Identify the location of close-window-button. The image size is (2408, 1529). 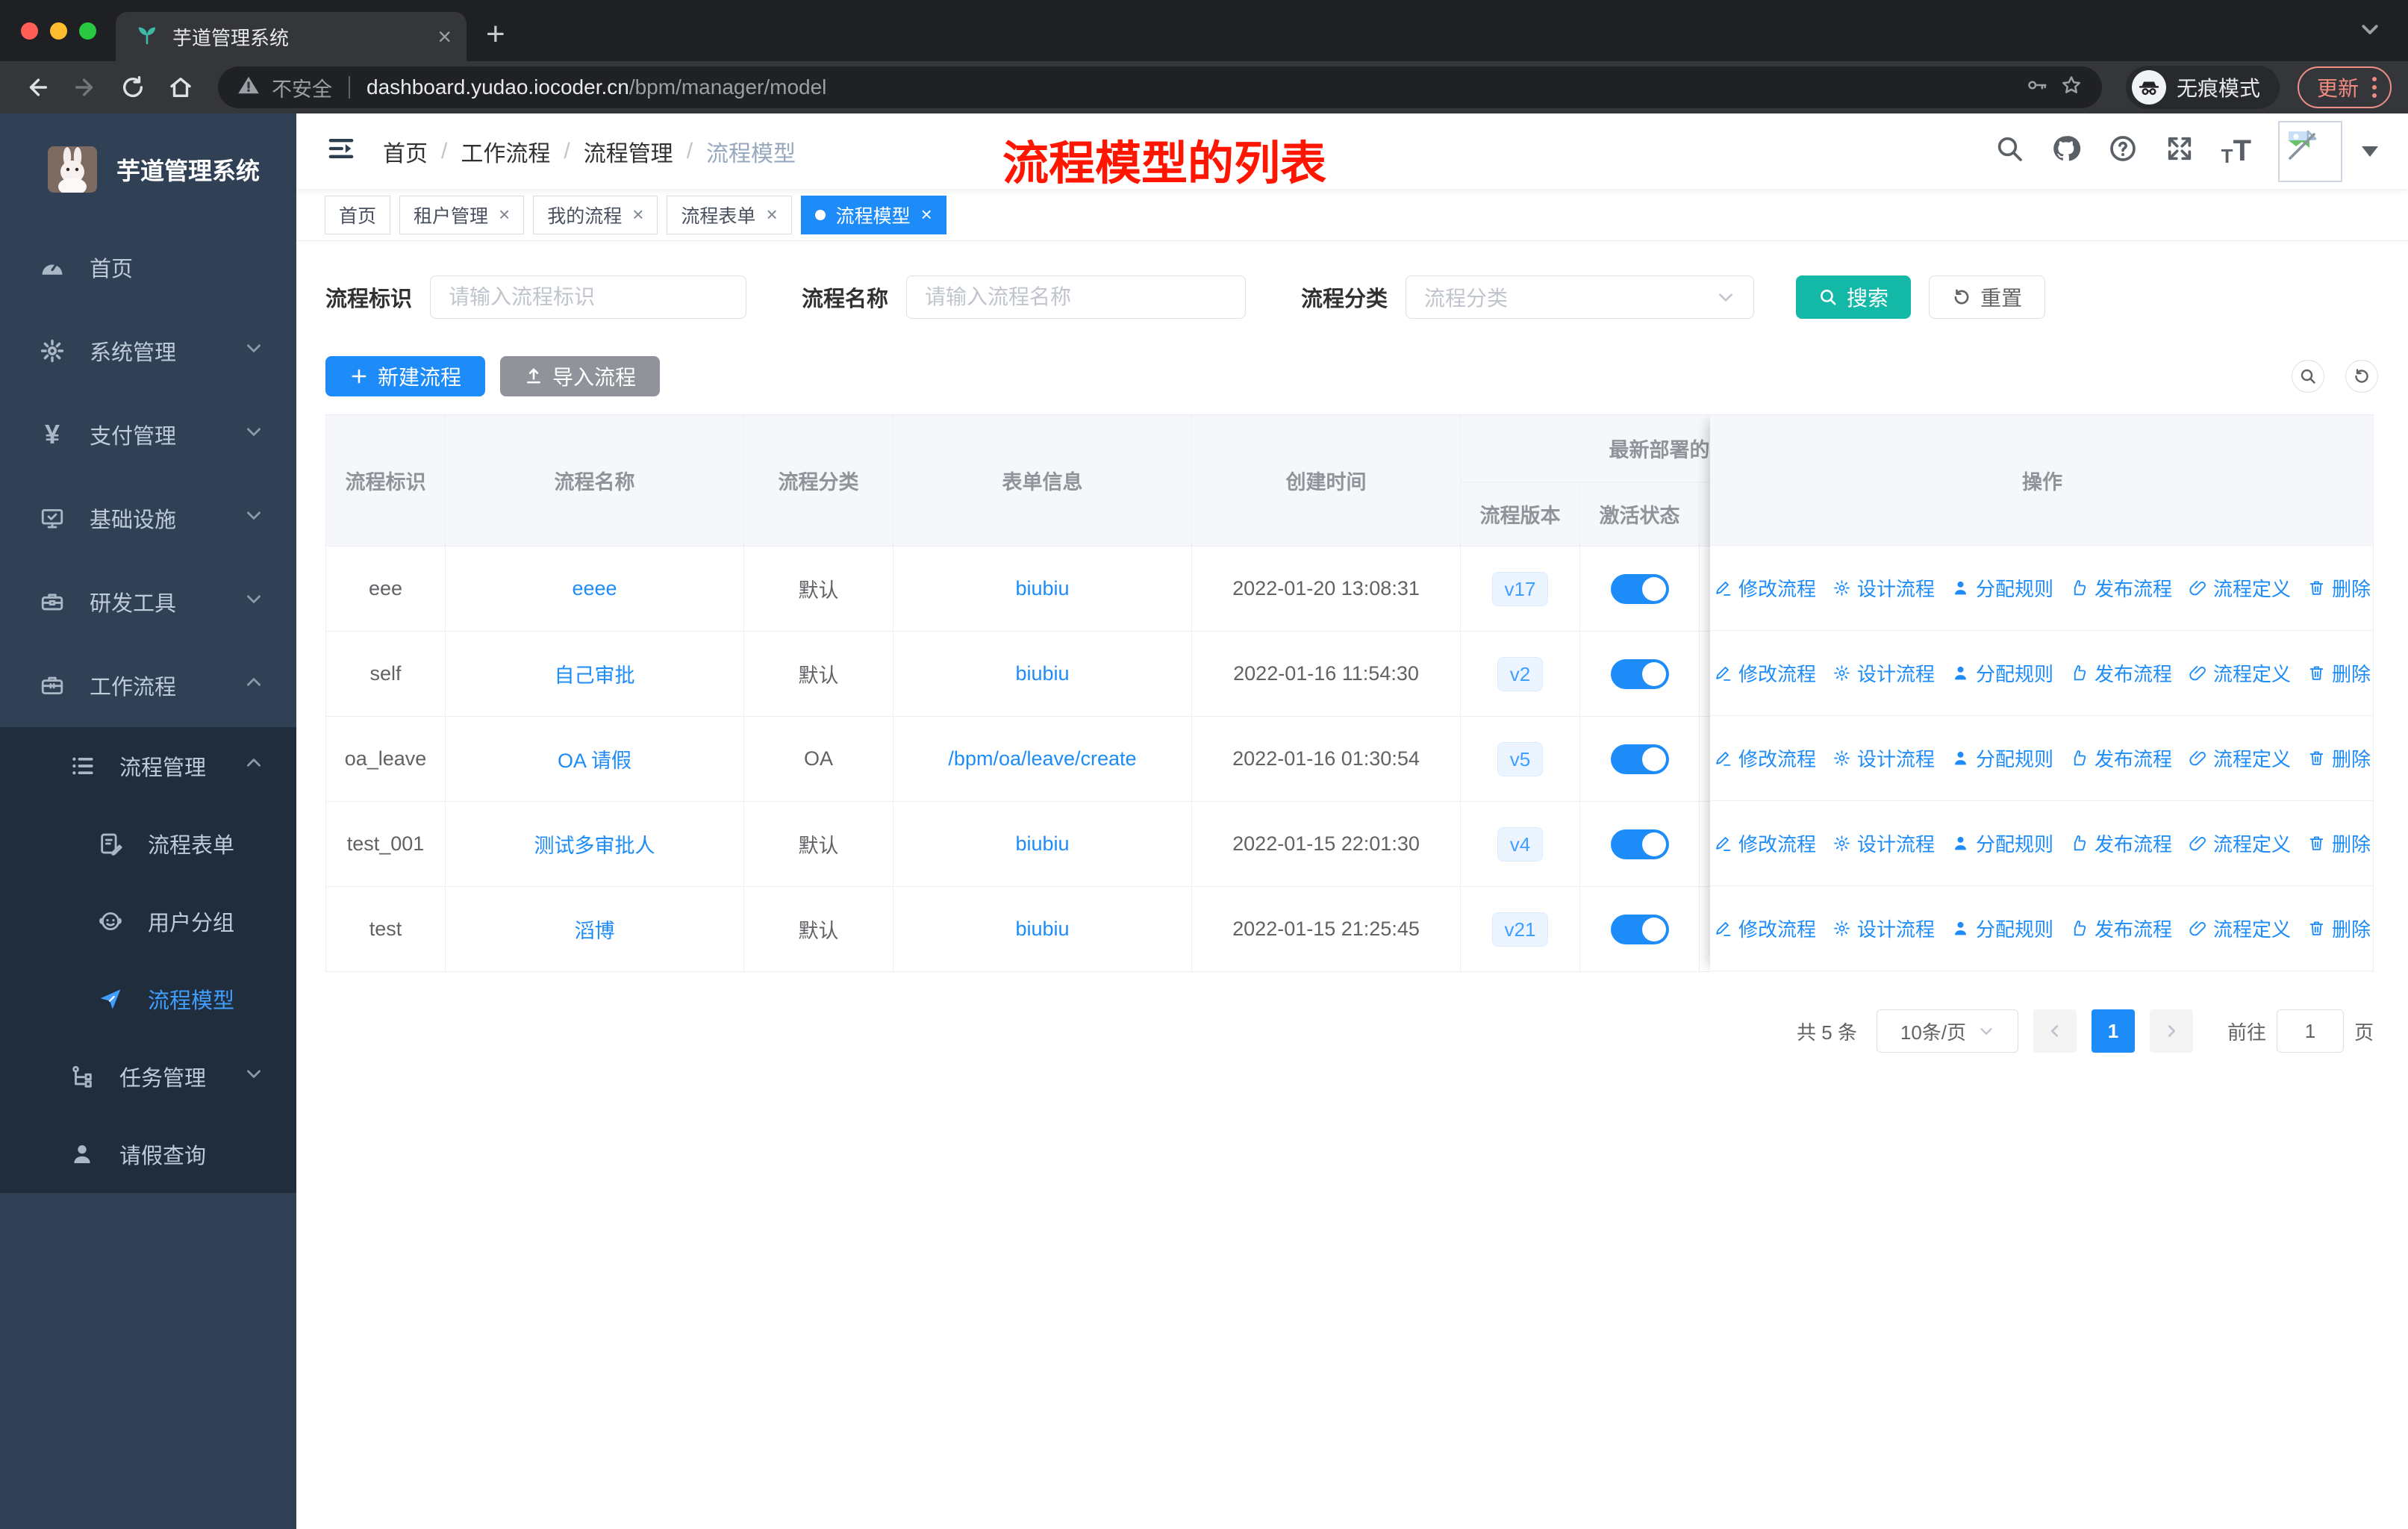
(29, 31).